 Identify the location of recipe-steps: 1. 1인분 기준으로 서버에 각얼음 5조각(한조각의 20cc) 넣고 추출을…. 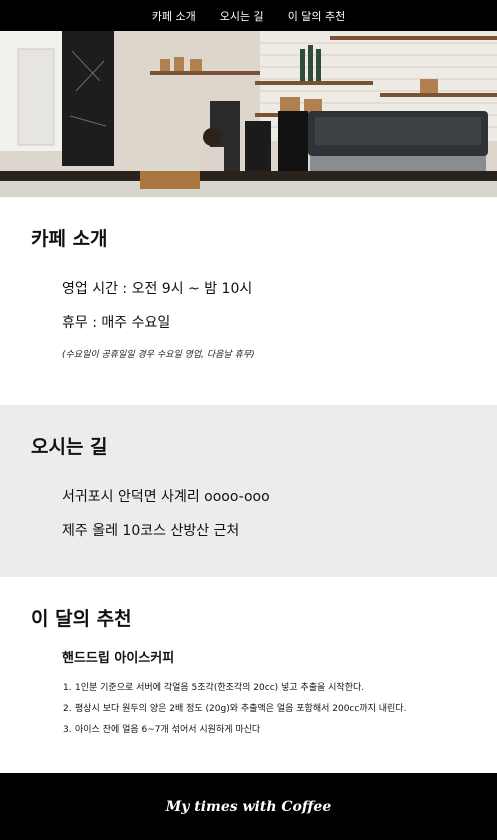
(264, 709).